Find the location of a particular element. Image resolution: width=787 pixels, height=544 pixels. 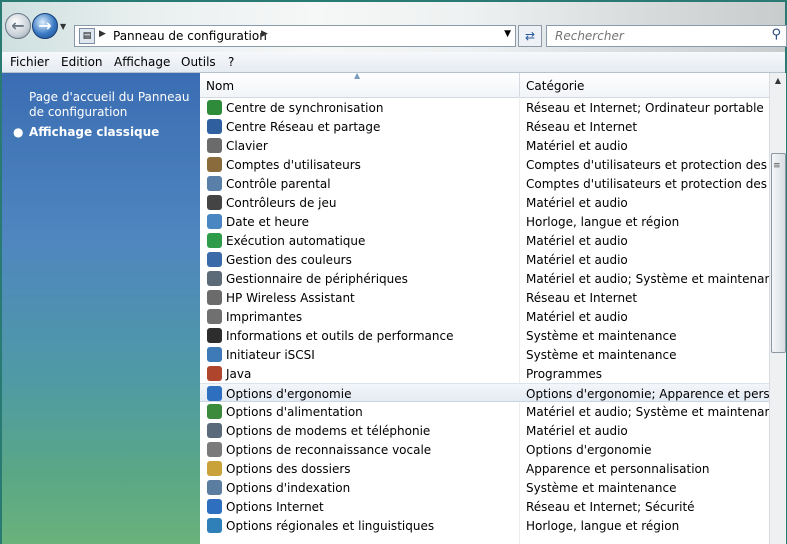

autoplay-icon is located at coordinates (214, 240).